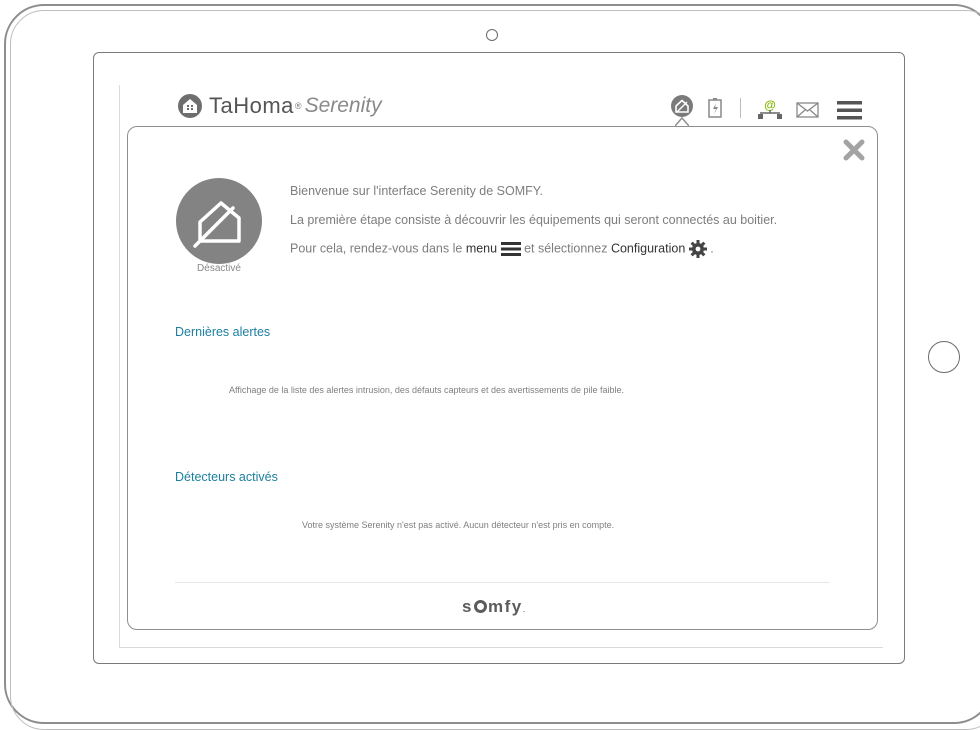 Image resolution: width=980 pixels, height=730 pixels. I want to click on close-icon, so click(854, 150).